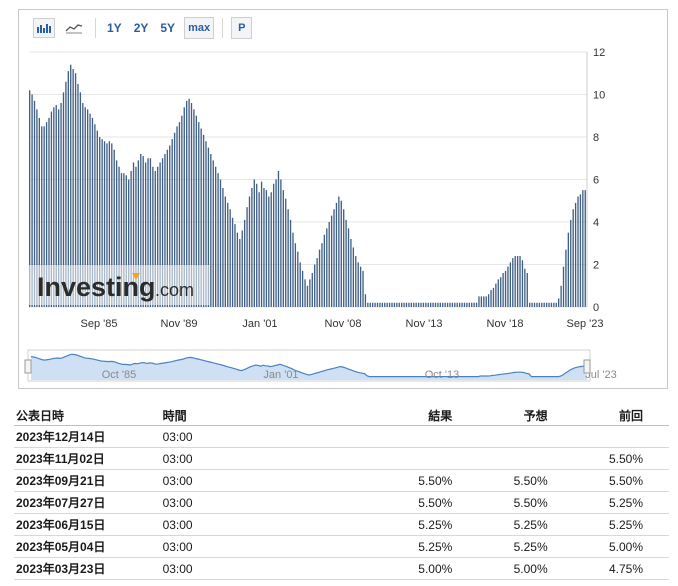 The height and width of the screenshot is (586, 678). I want to click on navigator-left-handle, so click(28, 366).